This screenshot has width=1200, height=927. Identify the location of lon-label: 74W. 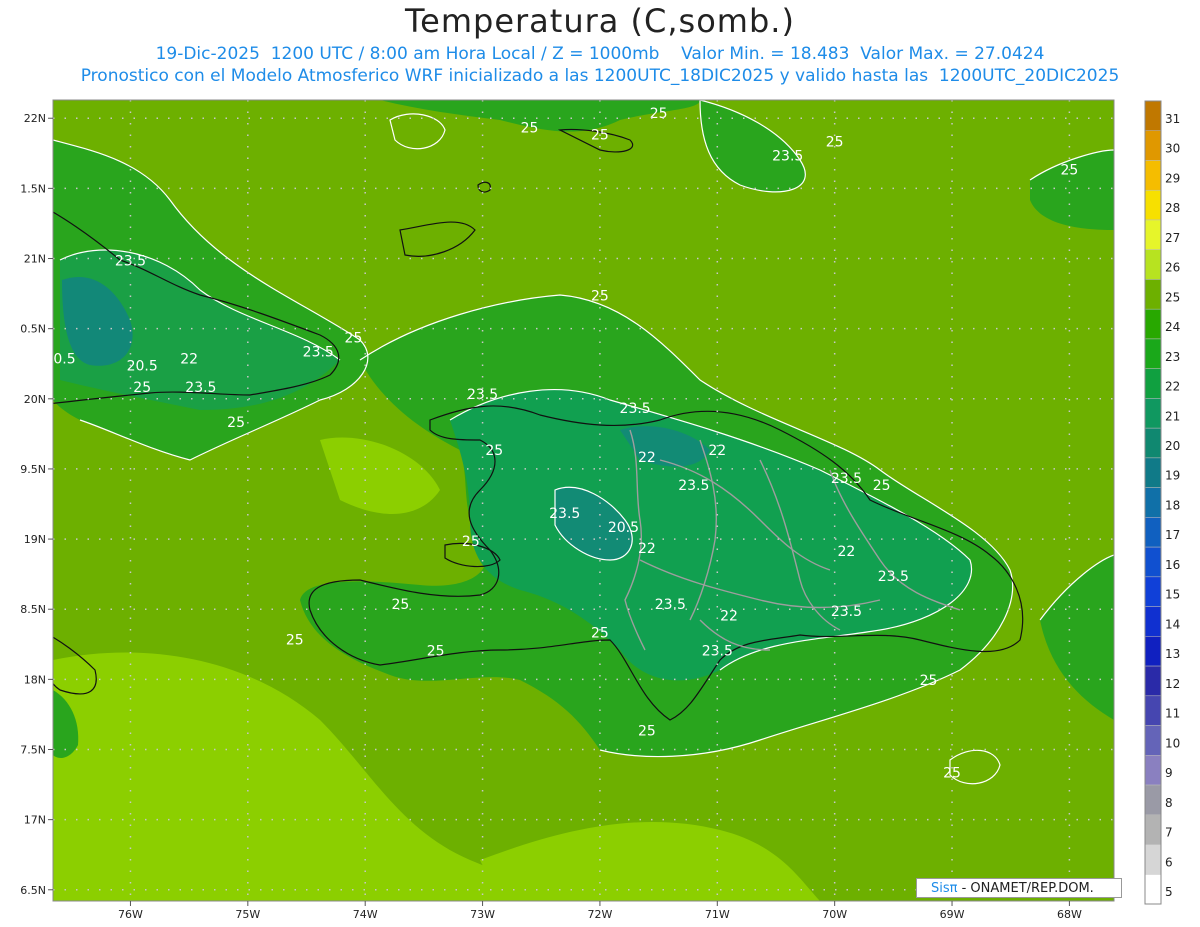
(365, 914).